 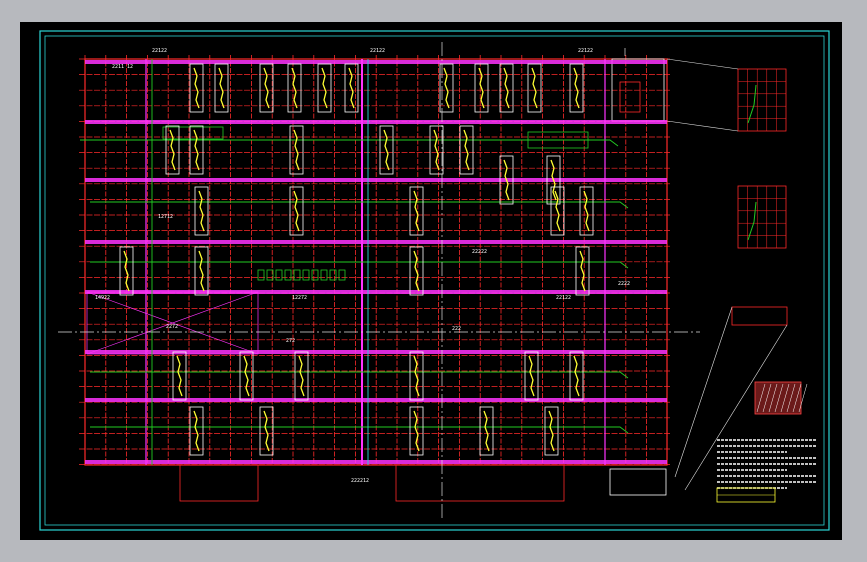 What do you see at coordinates (290, 341) in the screenshot?
I see `mid-label-b: 272` at bounding box center [290, 341].